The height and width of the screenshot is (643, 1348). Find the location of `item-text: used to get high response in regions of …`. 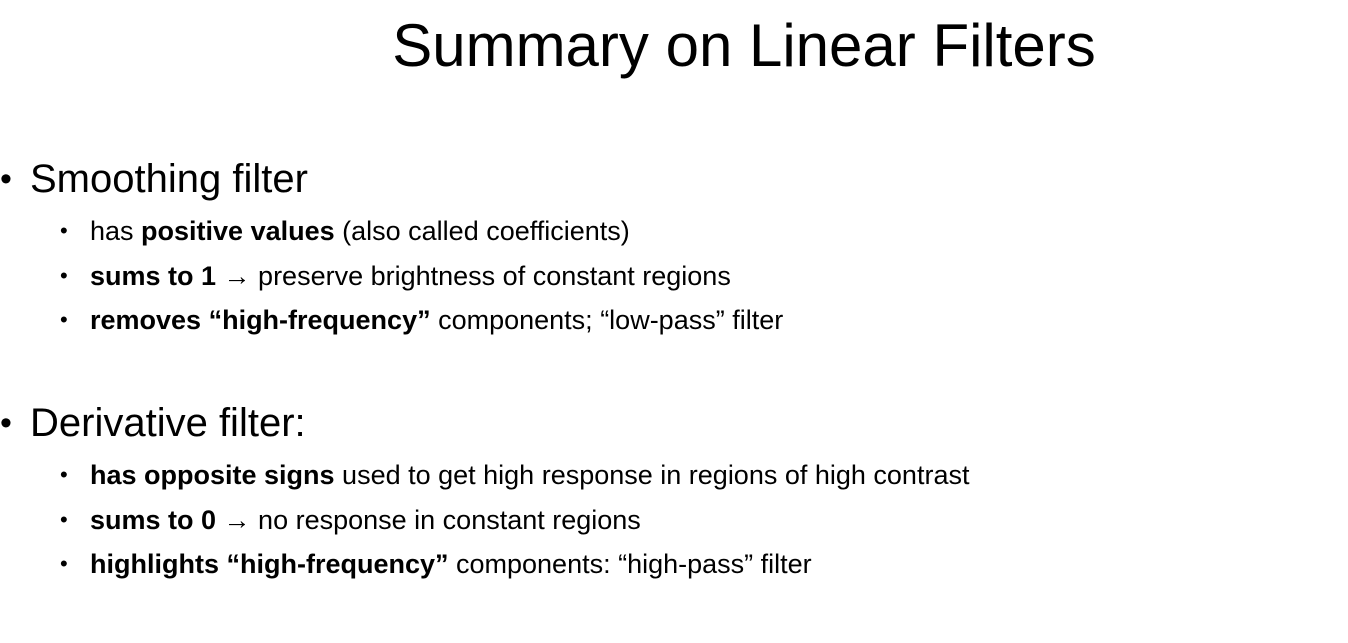

item-text: used to get high response in regions of … is located at coordinates (652, 475).